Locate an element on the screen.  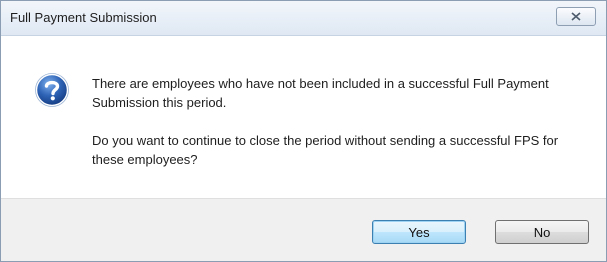
close-button is located at coordinates (576, 16).